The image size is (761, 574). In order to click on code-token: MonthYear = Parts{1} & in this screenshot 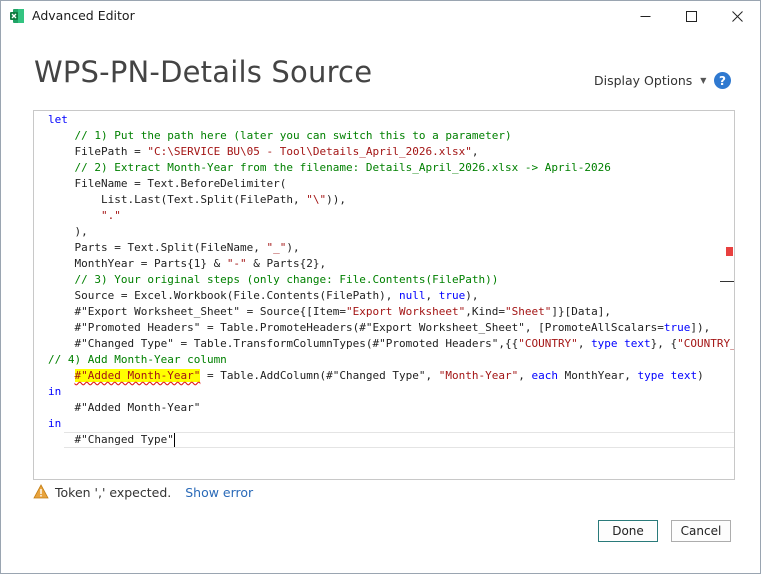, I will do `click(137, 263)`.